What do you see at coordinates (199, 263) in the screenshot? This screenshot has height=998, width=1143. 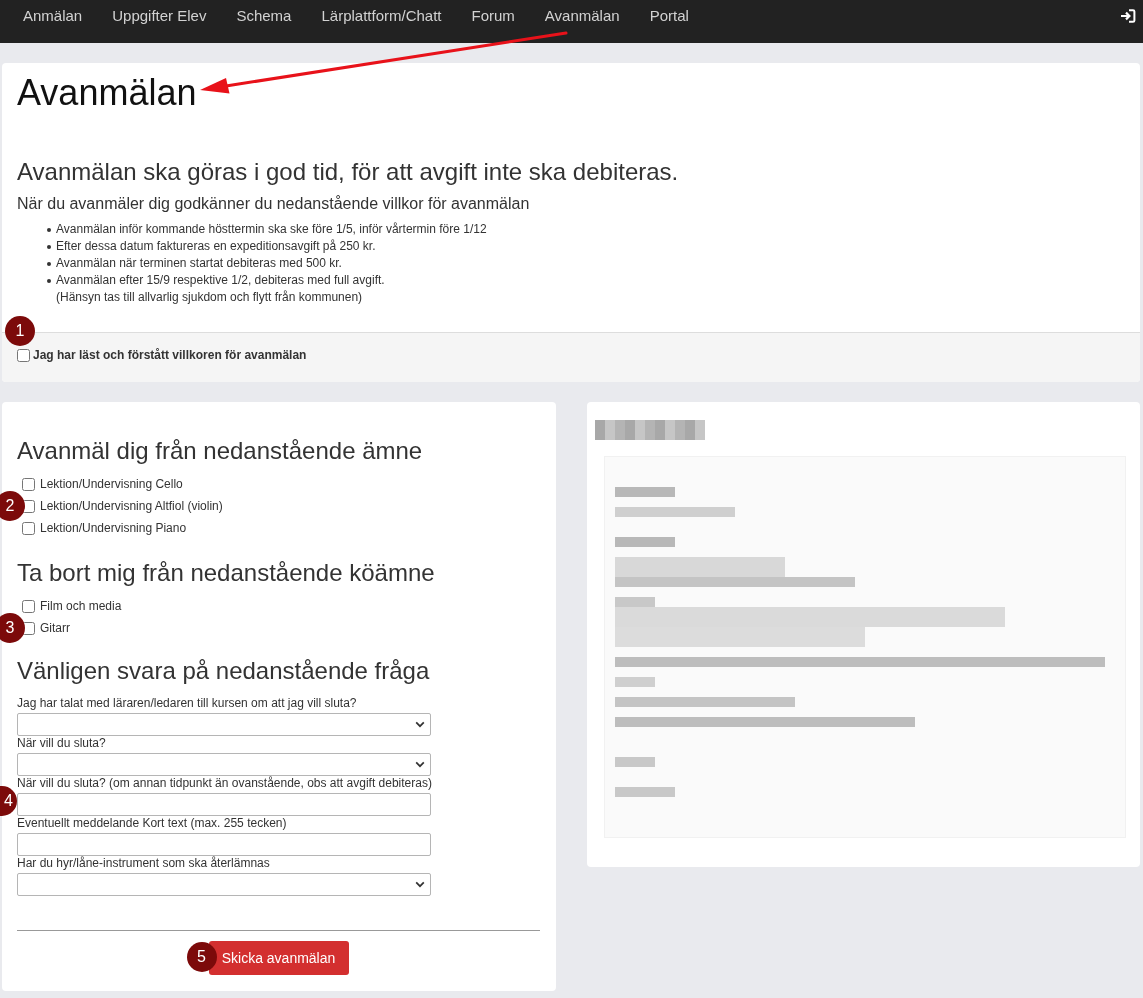 I see `term-text: Avanmälan när terminen startat debiteras med 500 kr.` at bounding box center [199, 263].